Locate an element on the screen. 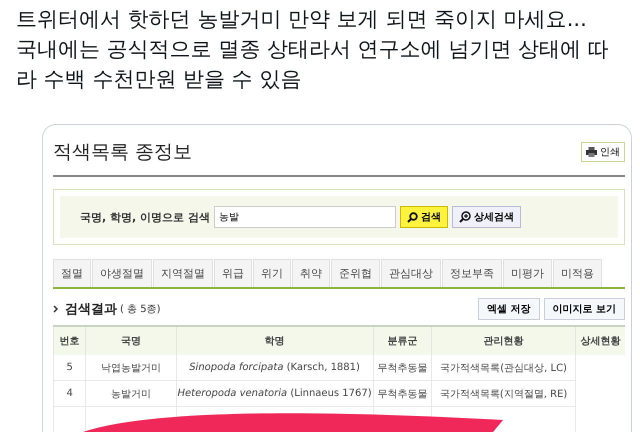  category-tab: 미적용 is located at coordinates (577, 273).